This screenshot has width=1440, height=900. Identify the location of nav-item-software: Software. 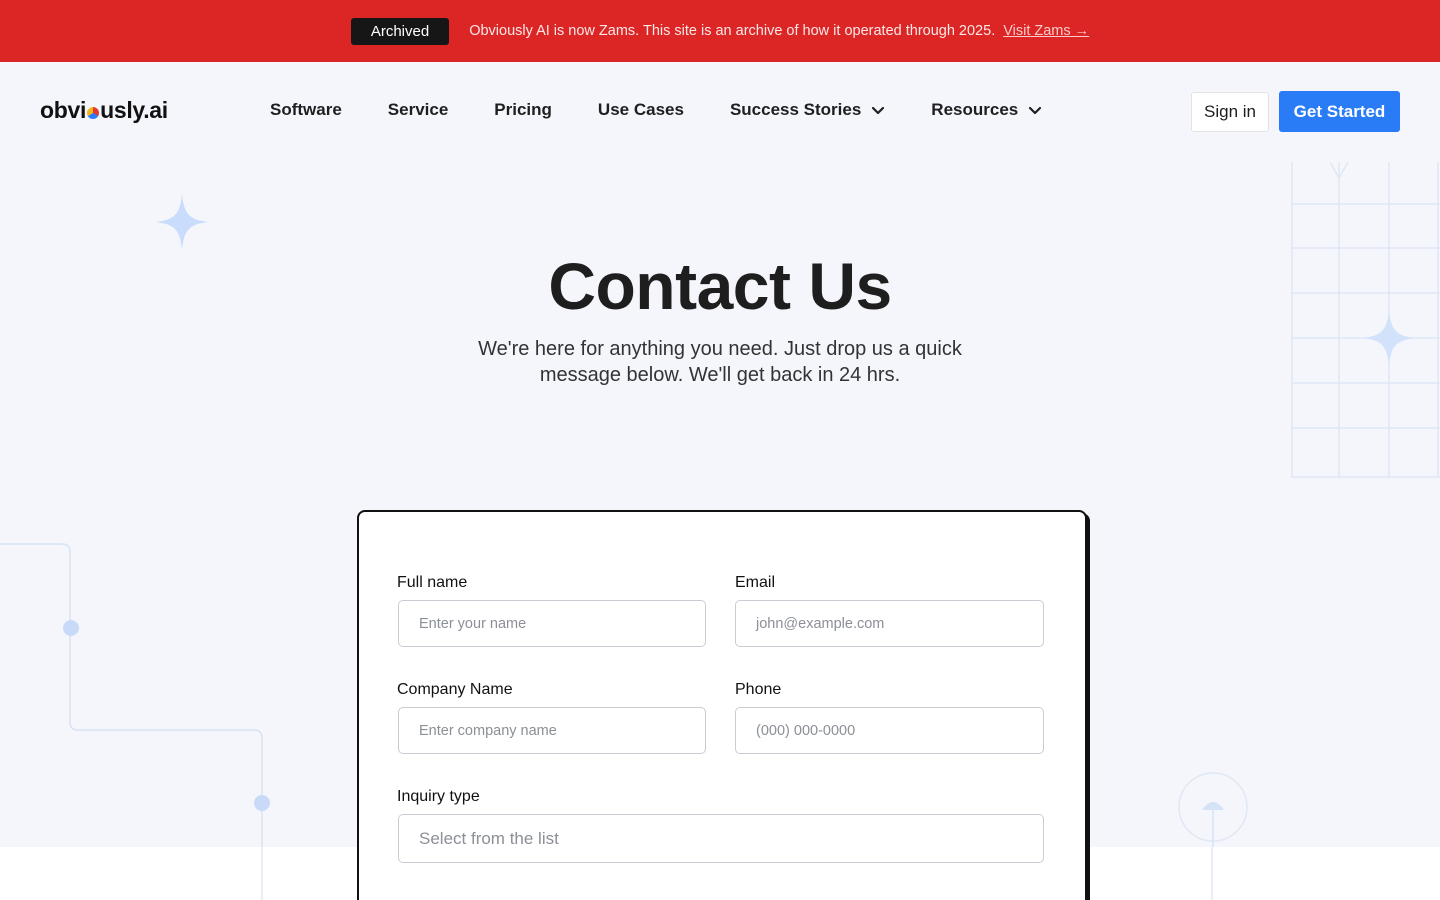
(306, 110).